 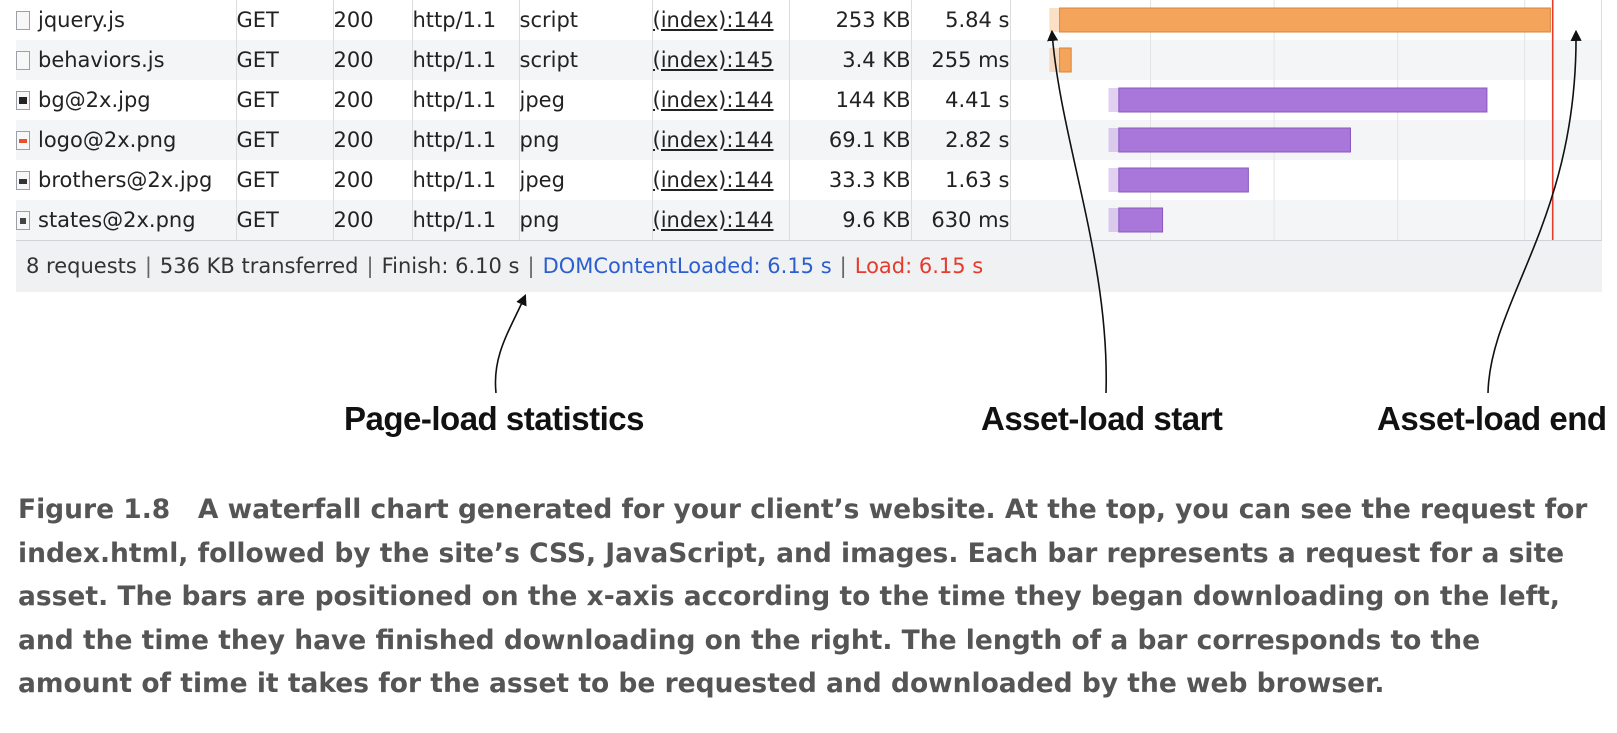 What do you see at coordinates (850, 180) in the screenshot?
I see `request-size: 33.3 KB` at bounding box center [850, 180].